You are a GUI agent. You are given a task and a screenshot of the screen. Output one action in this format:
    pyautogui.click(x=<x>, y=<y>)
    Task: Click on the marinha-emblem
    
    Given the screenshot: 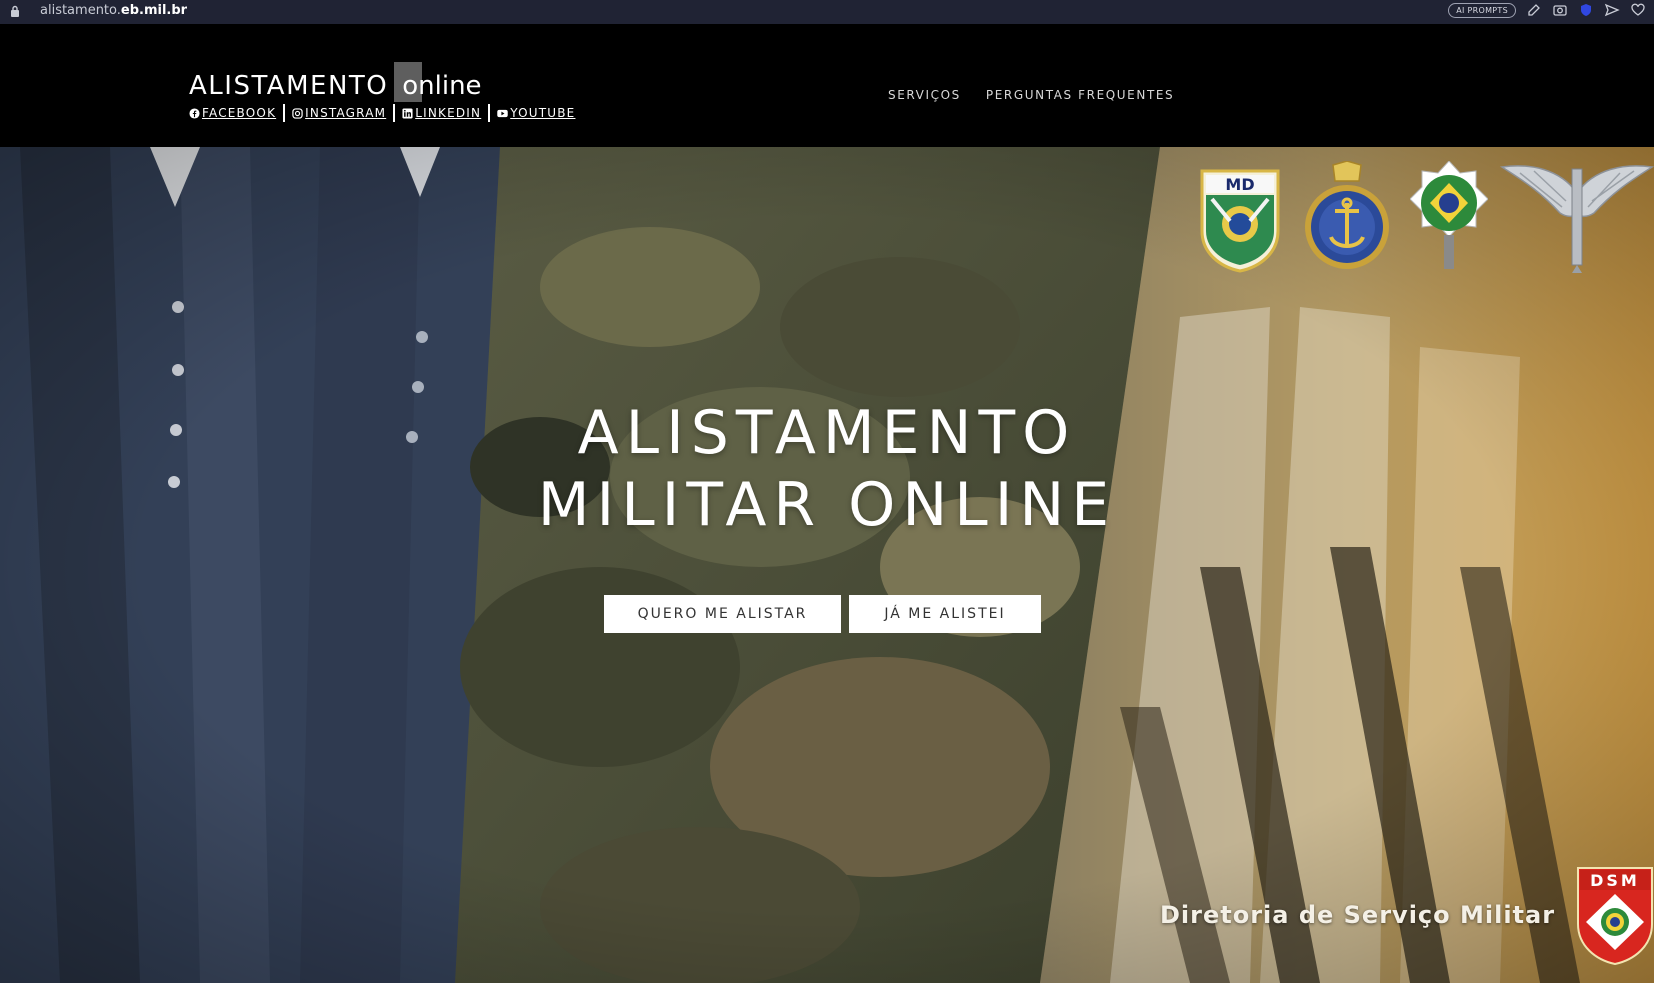 What is the action you would take?
    pyautogui.click(x=1347, y=215)
    